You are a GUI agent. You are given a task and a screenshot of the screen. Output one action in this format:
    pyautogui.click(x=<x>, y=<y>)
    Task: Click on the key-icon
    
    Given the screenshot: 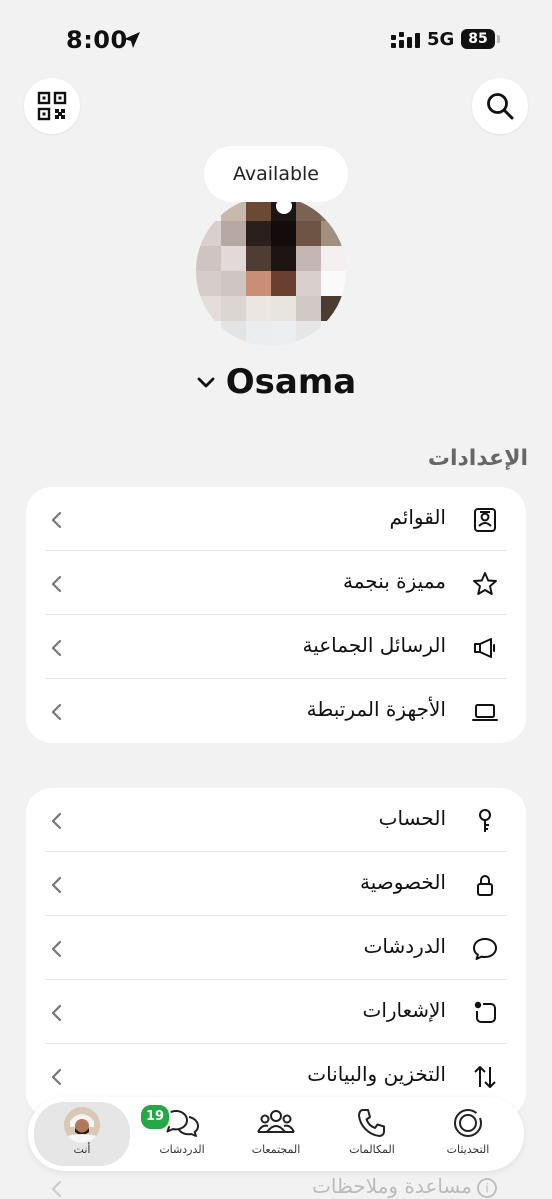 What is the action you would take?
    pyautogui.click(x=485, y=820)
    